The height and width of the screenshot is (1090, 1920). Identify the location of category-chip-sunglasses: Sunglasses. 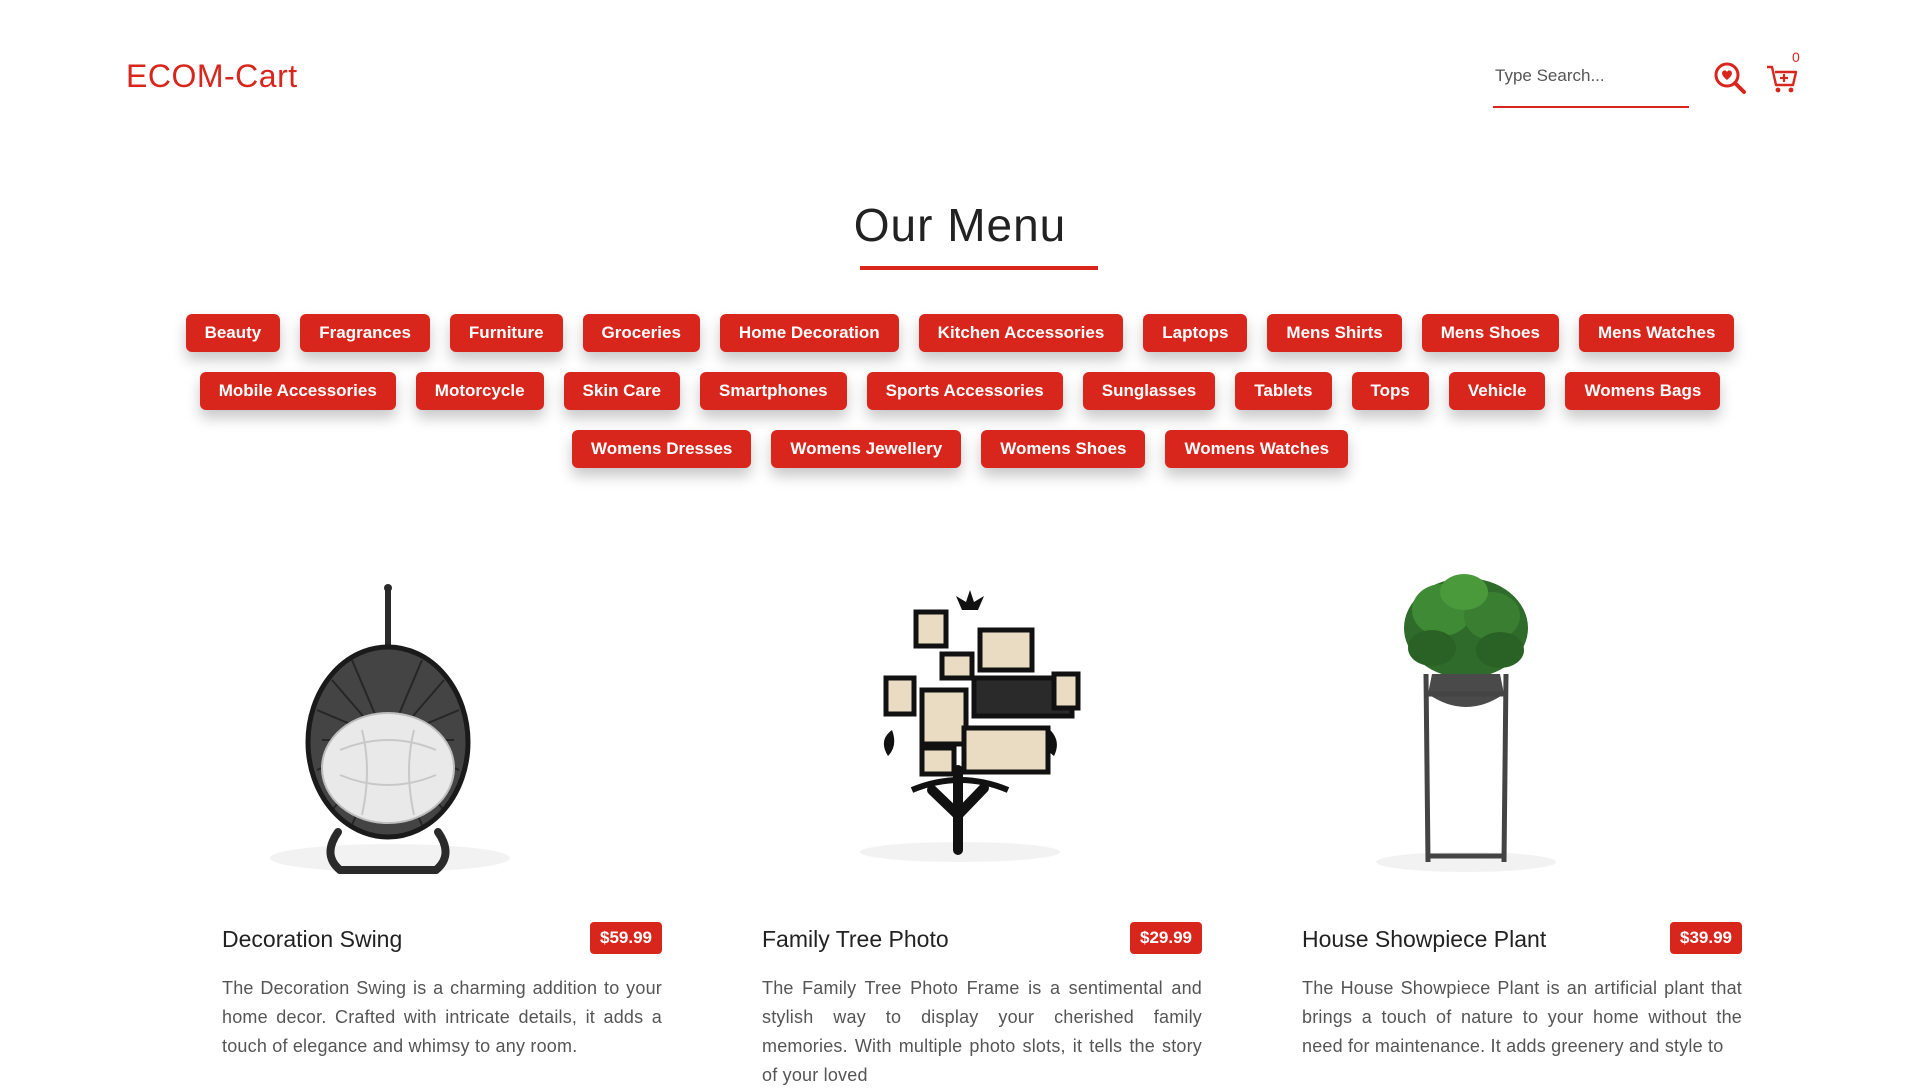
(1149, 391).